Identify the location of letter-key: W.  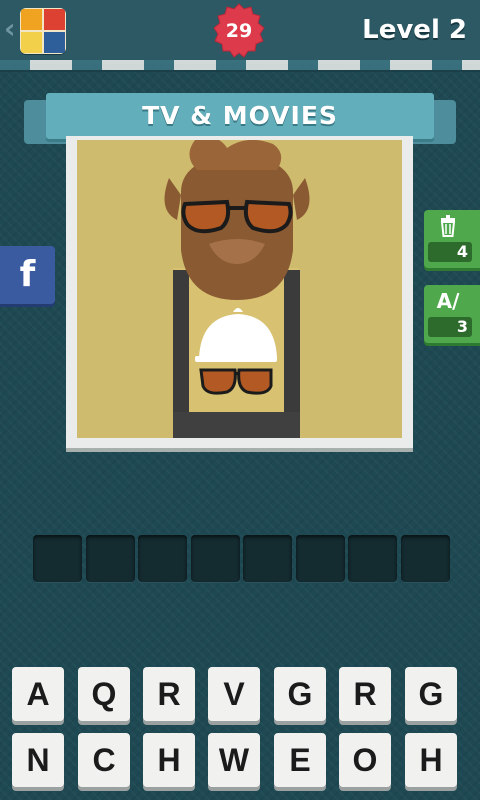
(234, 760).